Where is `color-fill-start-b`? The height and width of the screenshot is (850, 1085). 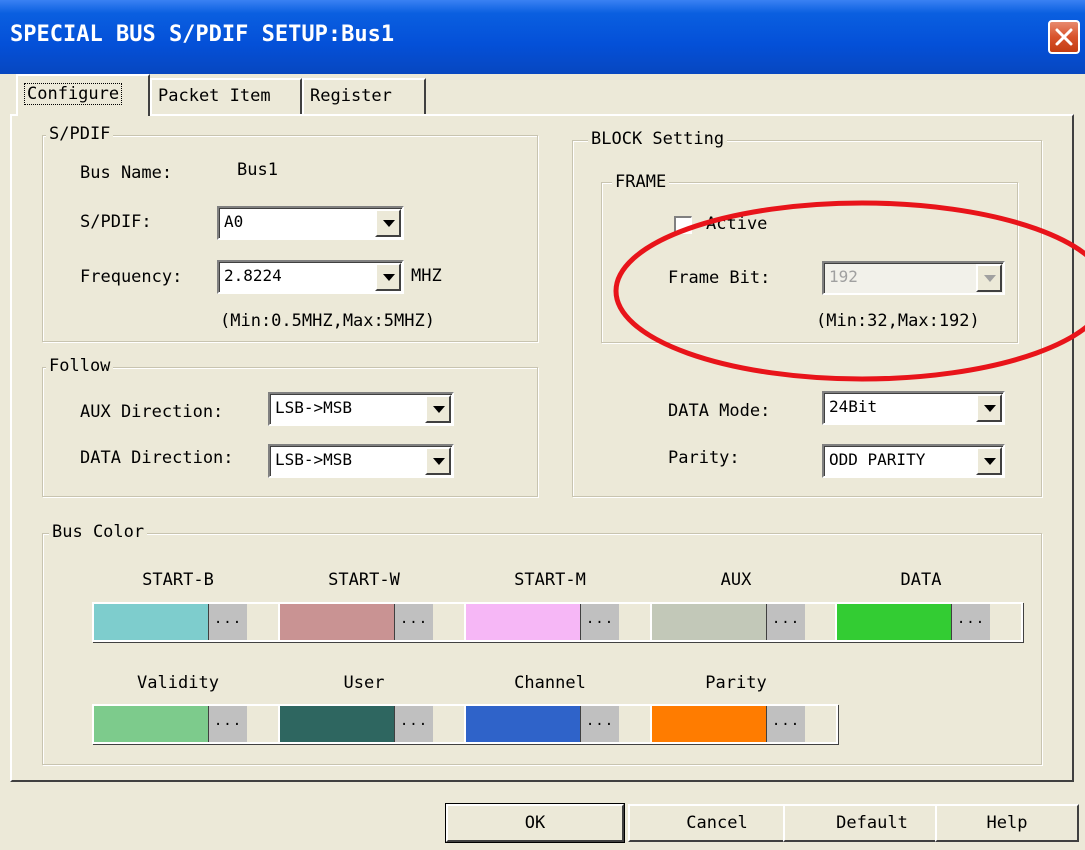
color-fill-start-b is located at coordinates (151, 622).